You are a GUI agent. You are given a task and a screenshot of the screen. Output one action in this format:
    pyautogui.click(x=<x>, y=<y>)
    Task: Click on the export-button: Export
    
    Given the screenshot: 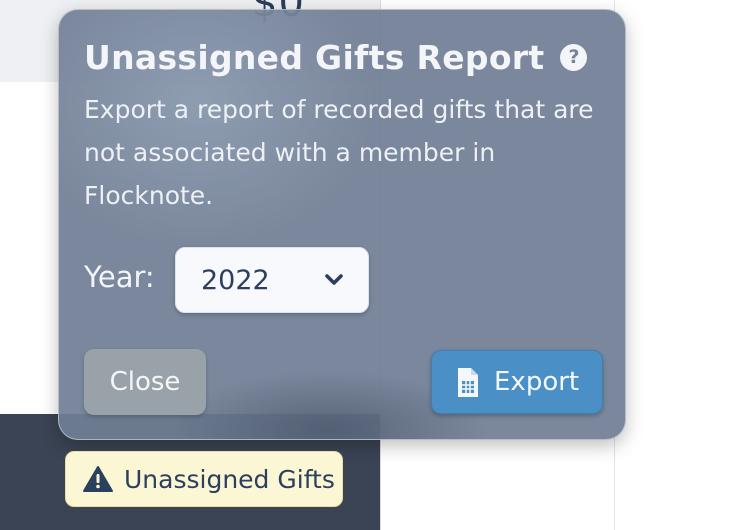 What is the action you would take?
    pyautogui.click(x=517, y=382)
    